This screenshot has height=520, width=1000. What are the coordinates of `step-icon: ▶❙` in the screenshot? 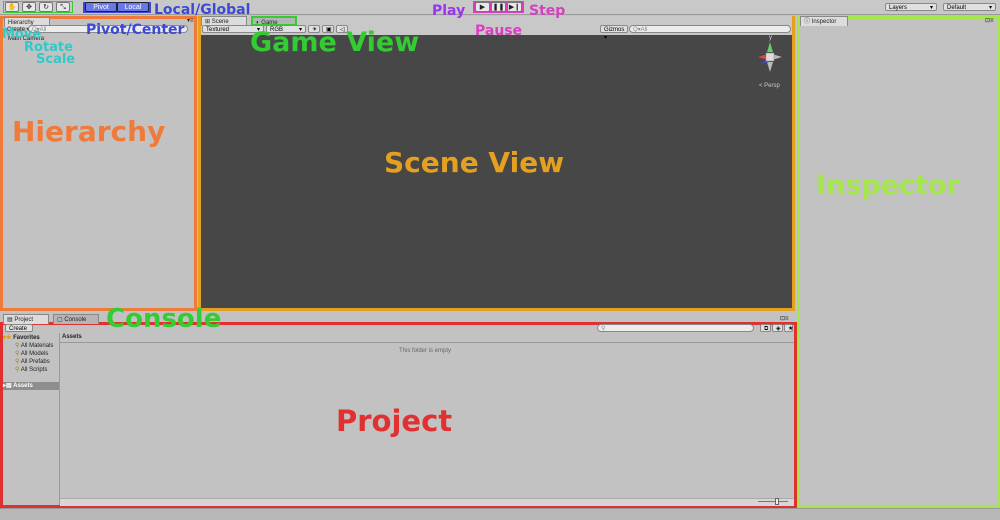 It's located at (514, 7).